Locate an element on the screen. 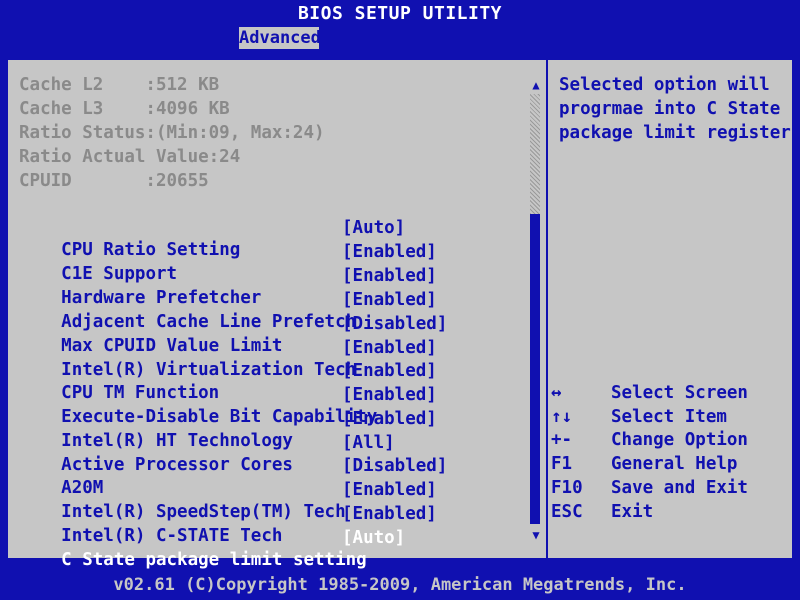 This screenshot has height=600, width=800. info-ratio-status: Ratio Status:(Min:09, Max:24) is located at coordinates (172, 133).